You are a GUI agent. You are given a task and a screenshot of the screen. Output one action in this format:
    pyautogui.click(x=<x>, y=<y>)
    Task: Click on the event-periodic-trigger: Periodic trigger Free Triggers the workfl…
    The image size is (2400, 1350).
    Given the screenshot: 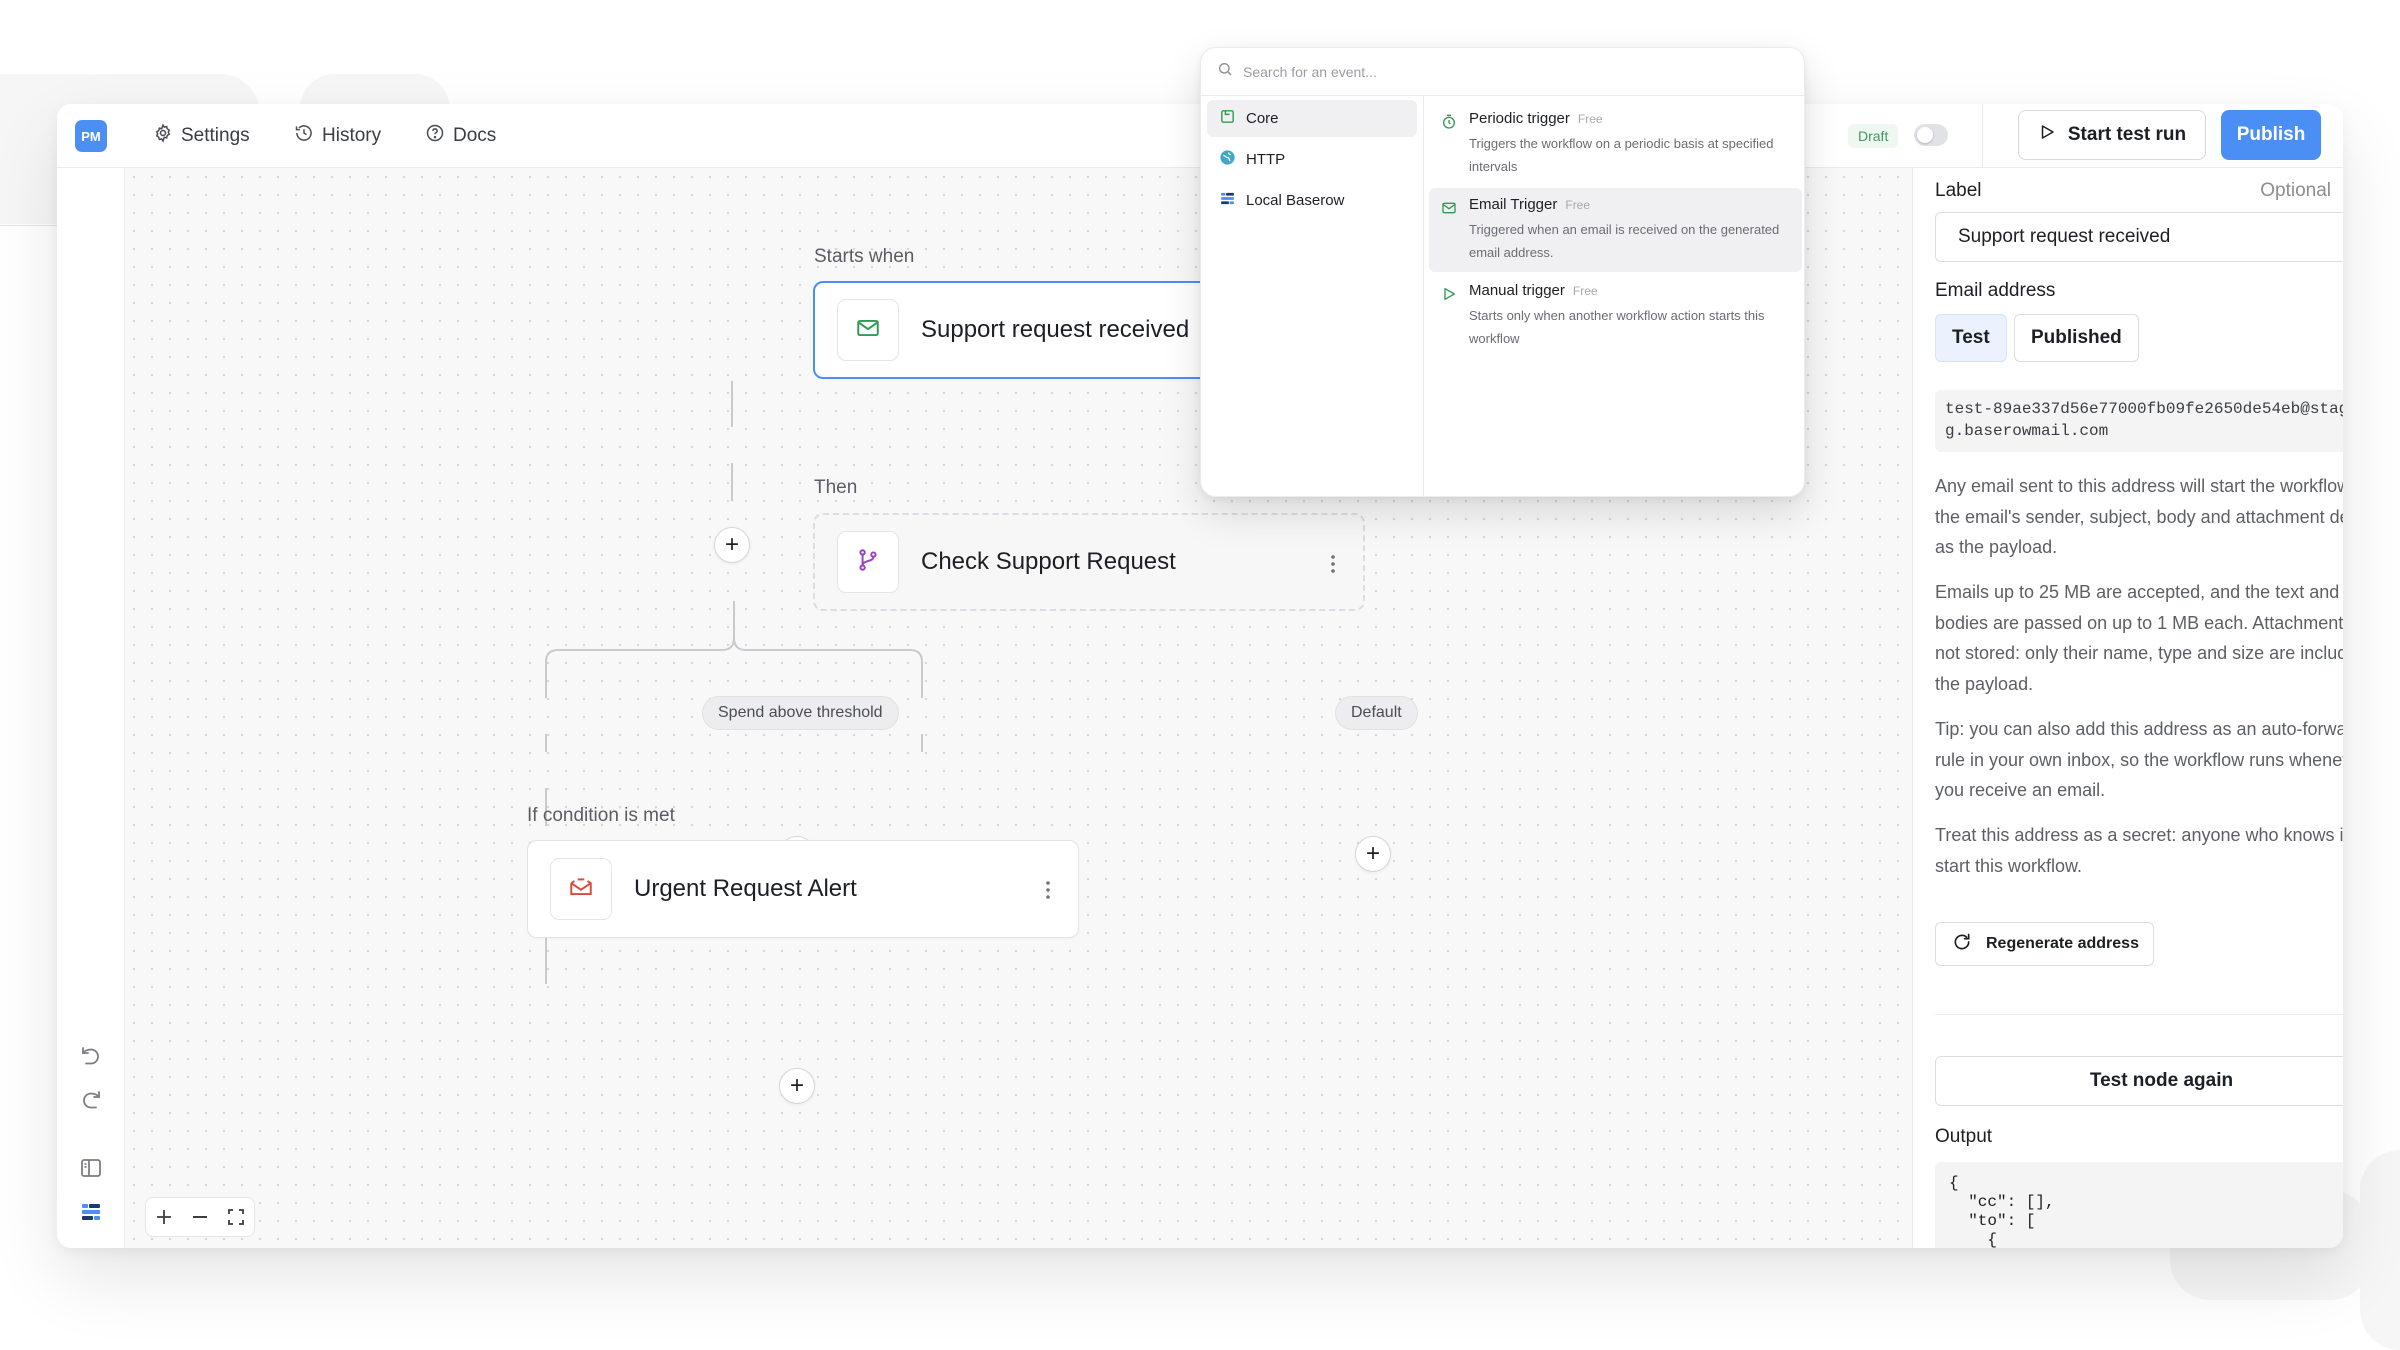 What is the action you would take?
    pyautogui.click(x=1615, y=144)
    